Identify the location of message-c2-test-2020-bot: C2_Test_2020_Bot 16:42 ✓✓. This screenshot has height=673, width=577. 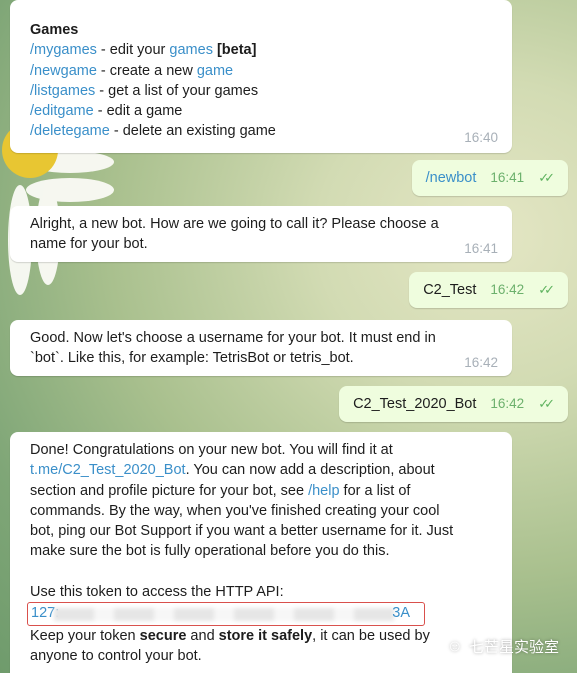
(453, 404).